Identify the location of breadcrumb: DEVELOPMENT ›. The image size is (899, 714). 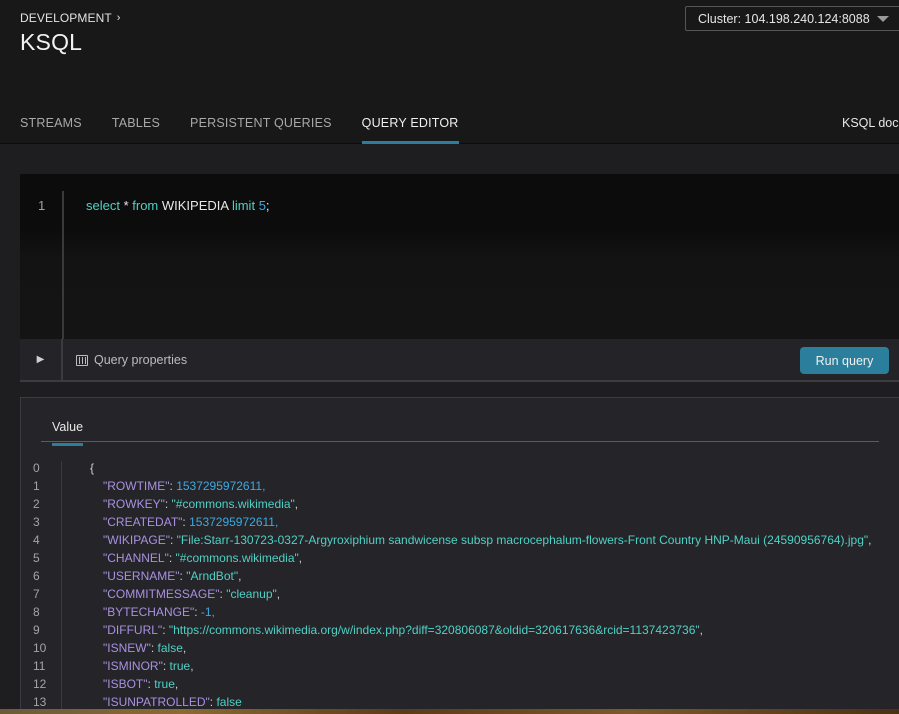
(70, 18).